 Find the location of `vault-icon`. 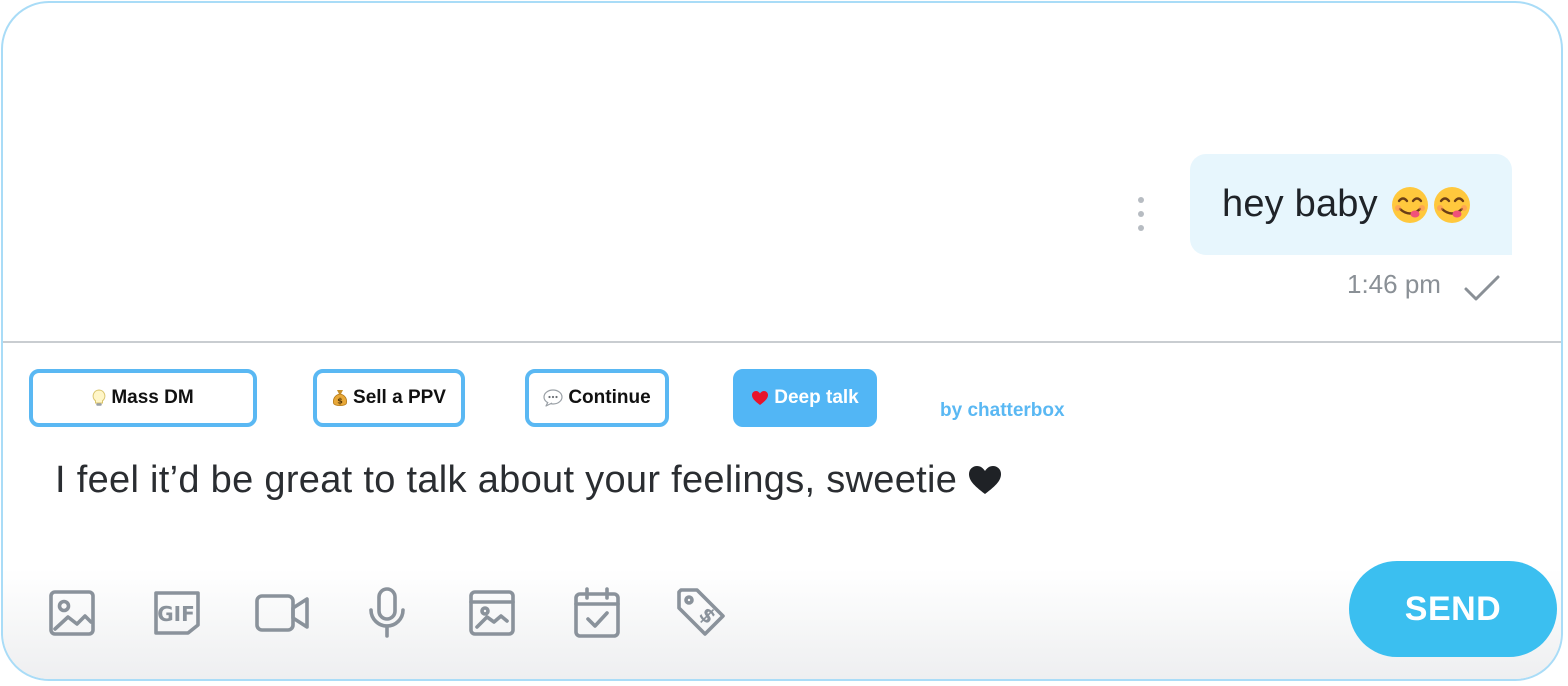

vault-icon is located at coordinates (492, 613).